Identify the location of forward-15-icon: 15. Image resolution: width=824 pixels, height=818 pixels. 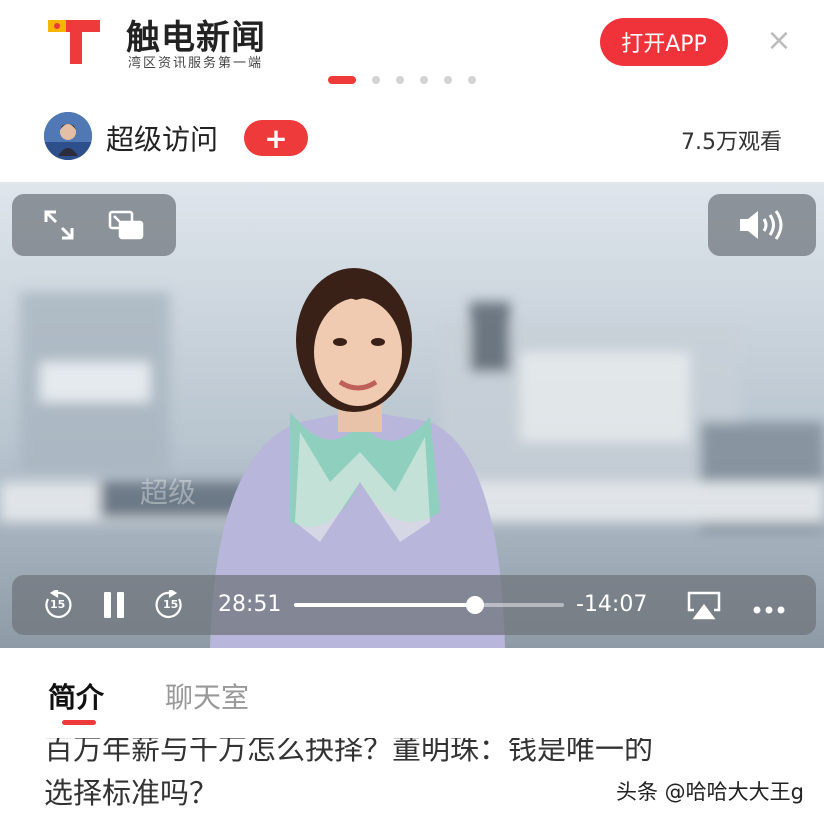
(170, 604).